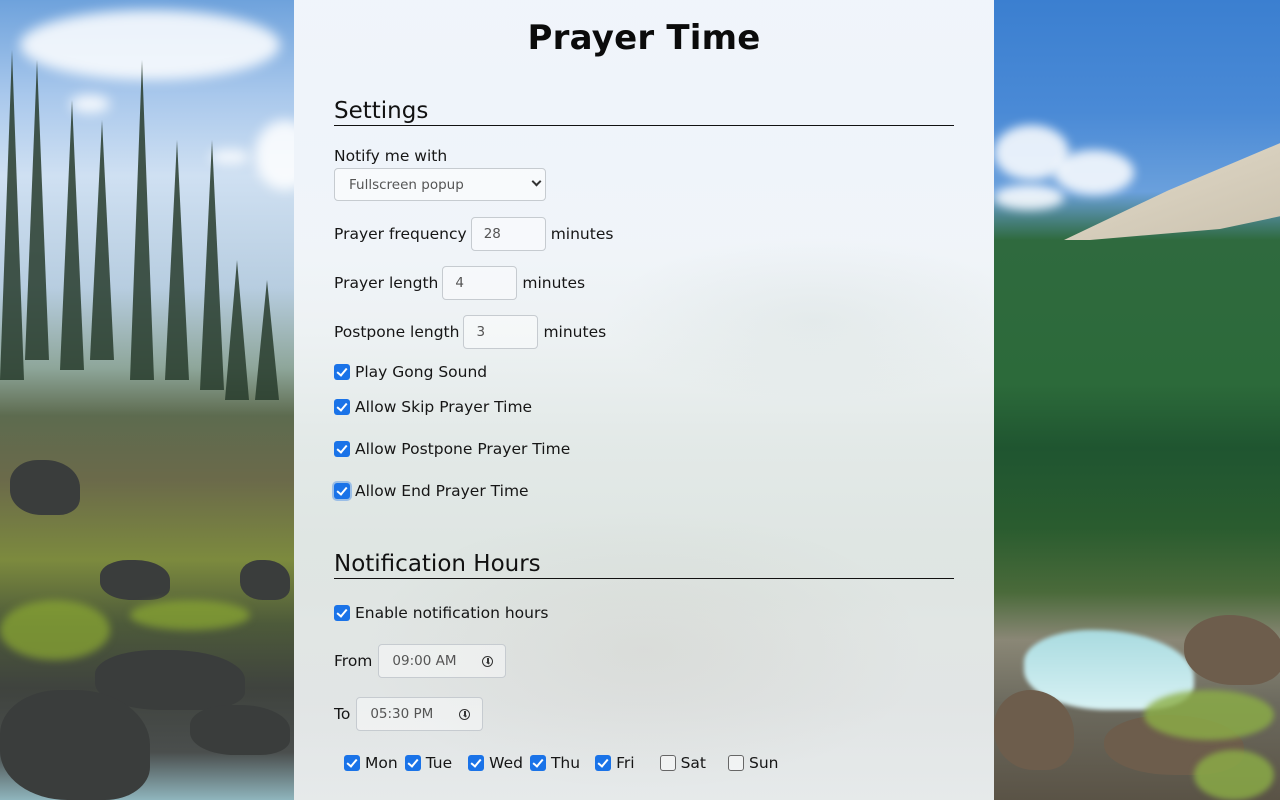  Describe the element at coordinates (400, 233) in the screenshot. I see `frequency-label: Prayer frequency` at that location.